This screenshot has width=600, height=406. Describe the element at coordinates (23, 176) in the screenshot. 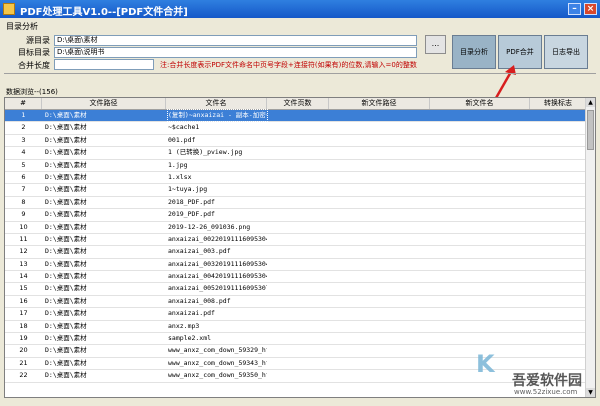

I see `cell-index: 6` at that location.